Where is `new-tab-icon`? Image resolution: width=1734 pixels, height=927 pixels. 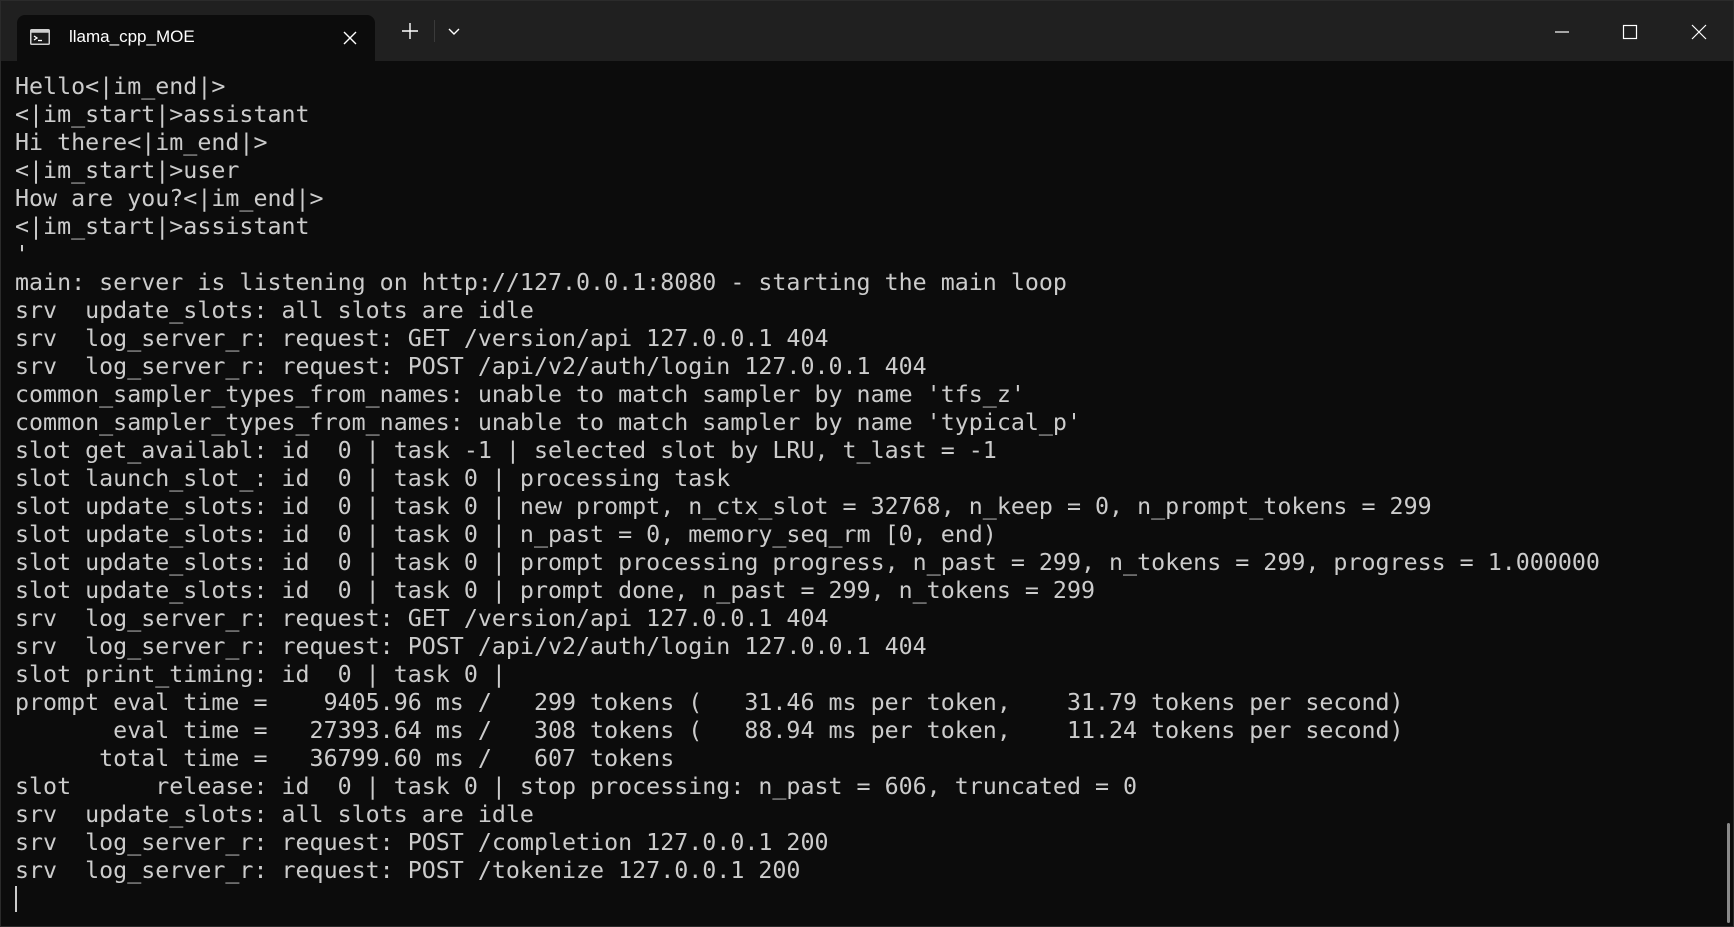
new-tab-icon is located at coordinates (410, 31).